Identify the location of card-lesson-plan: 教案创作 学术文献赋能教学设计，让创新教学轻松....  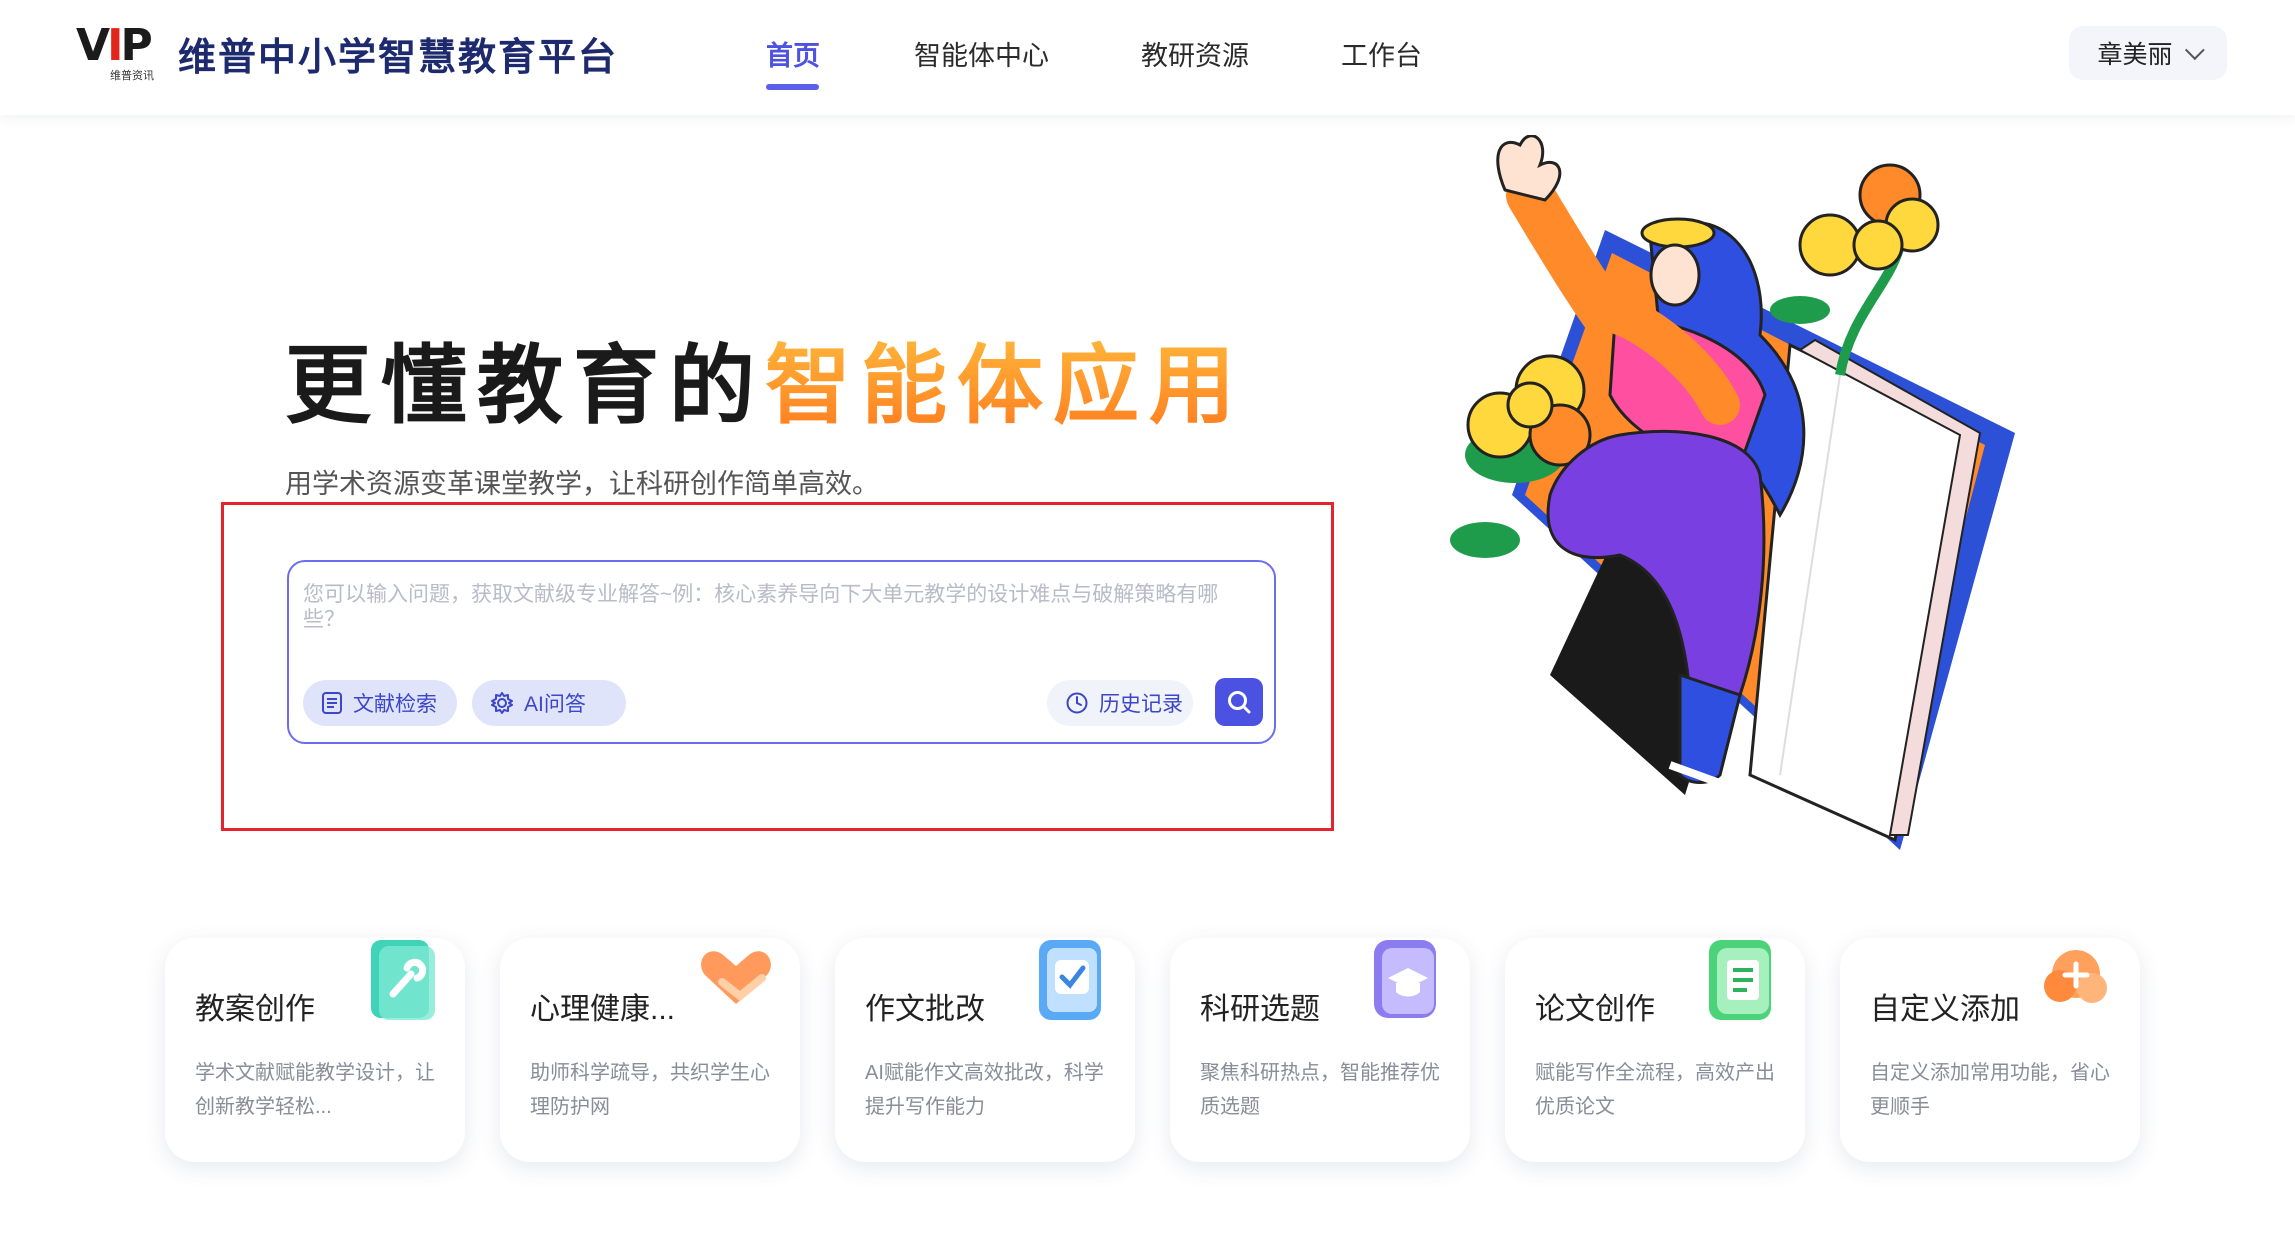
(315, 1050).